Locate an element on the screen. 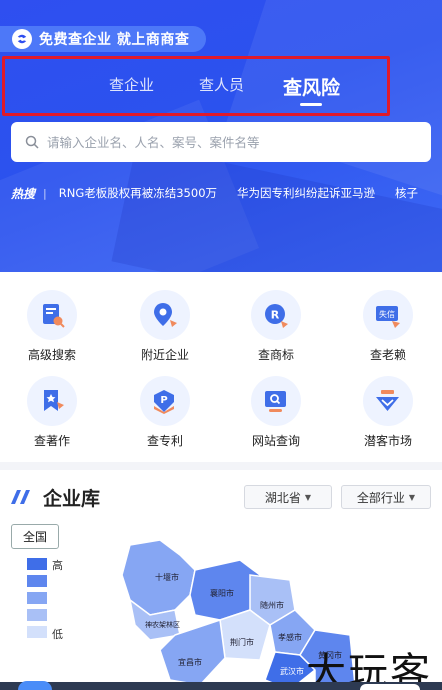 The image size is (442, 690). advanced-search-icon is located at coordinates (52, 315).